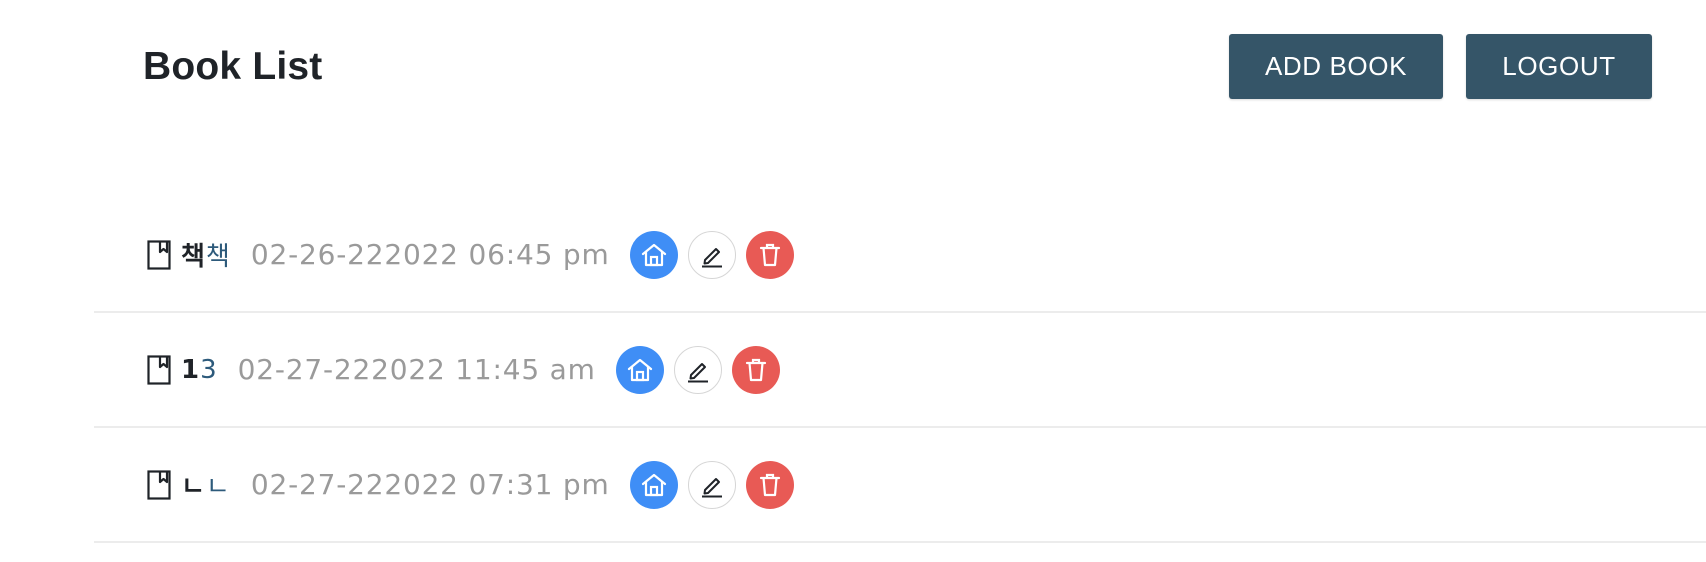 This screenshot has width=1706, height=562. I want to click on book-list-item-content: ㄴㄴ 02-27-222022 07:31 pm, so click(475, 484).